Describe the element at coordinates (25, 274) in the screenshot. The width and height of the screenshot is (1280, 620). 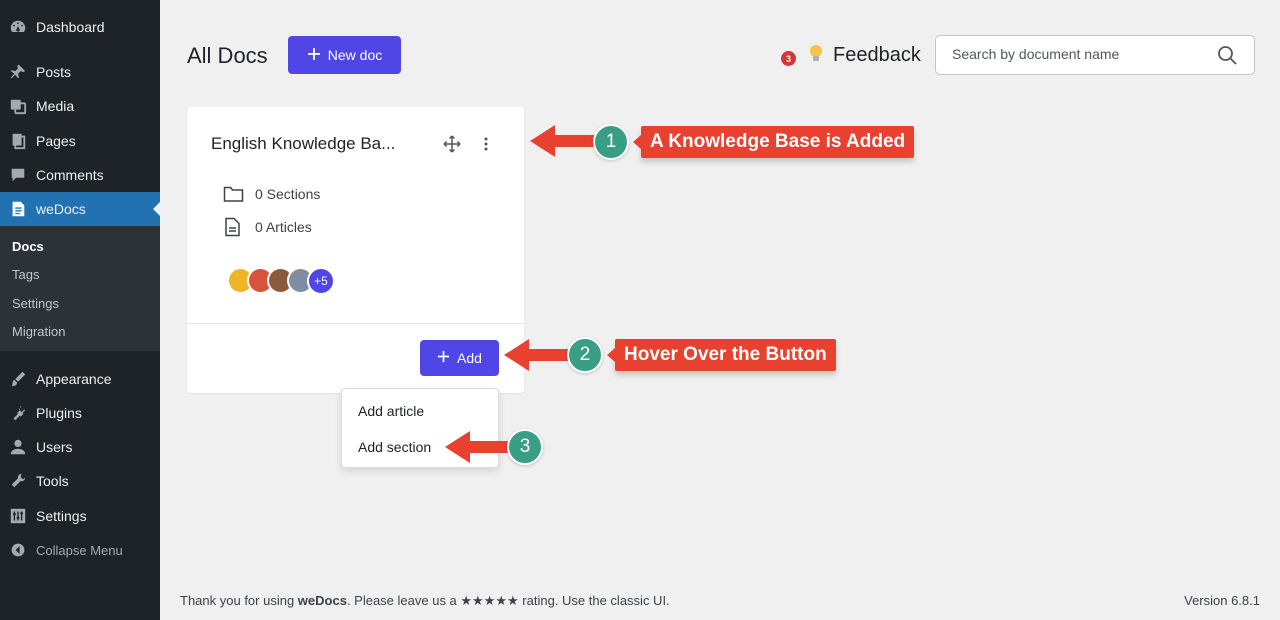
I see `submenu-item-tags: Tags` at that location.